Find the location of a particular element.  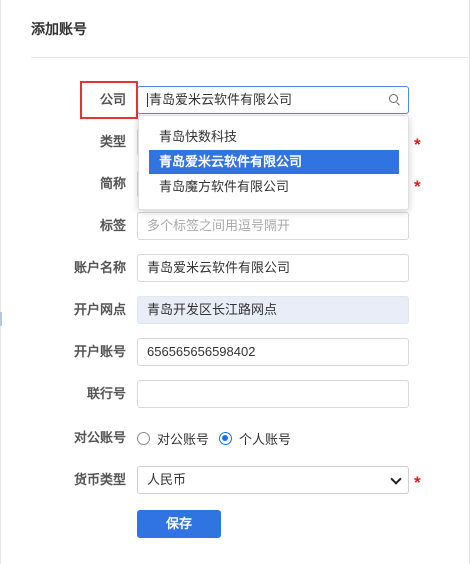

company-option: 青岛快数科技 is located at coordinates (274, 137).